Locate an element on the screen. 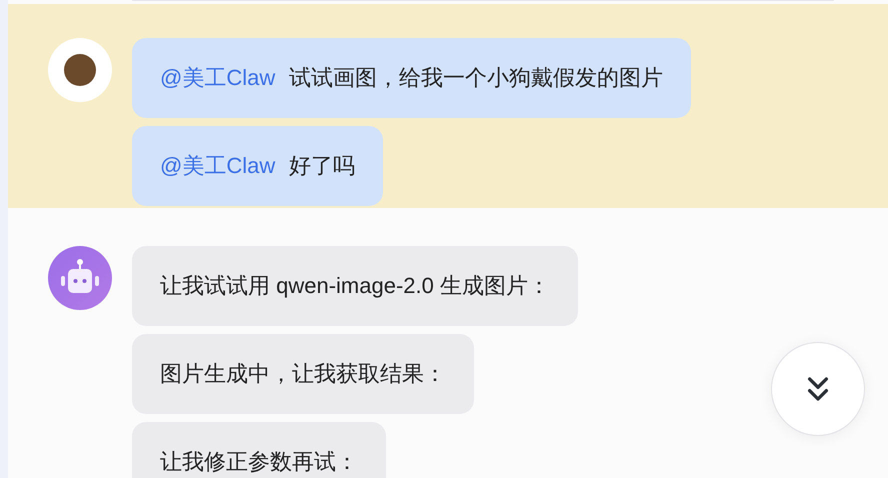  message-text: 让我试试用 qwen-image-2.0 生成图片： is located at coordinates (355, 285).